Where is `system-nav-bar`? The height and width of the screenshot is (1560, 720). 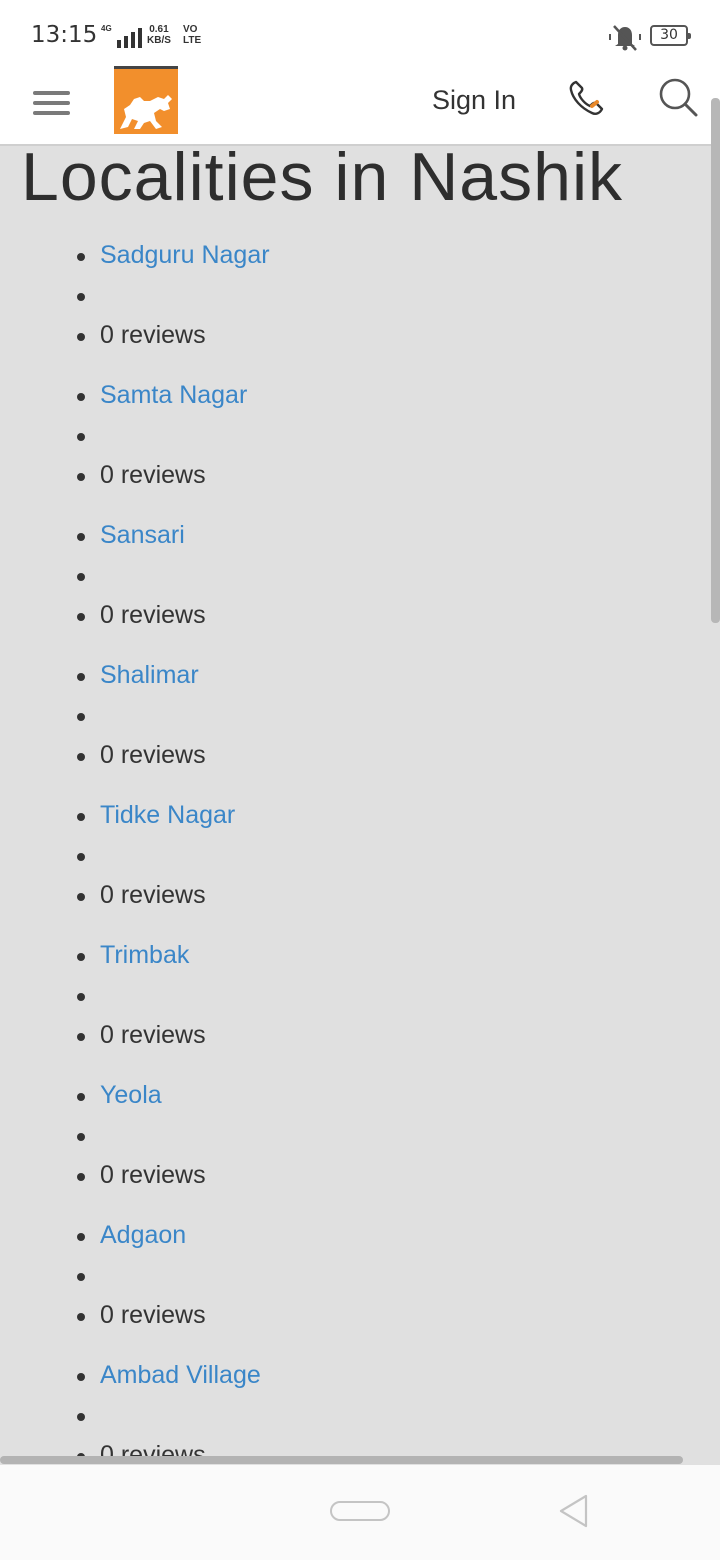 system-nav-bar is located at coordinates (360, 1512).